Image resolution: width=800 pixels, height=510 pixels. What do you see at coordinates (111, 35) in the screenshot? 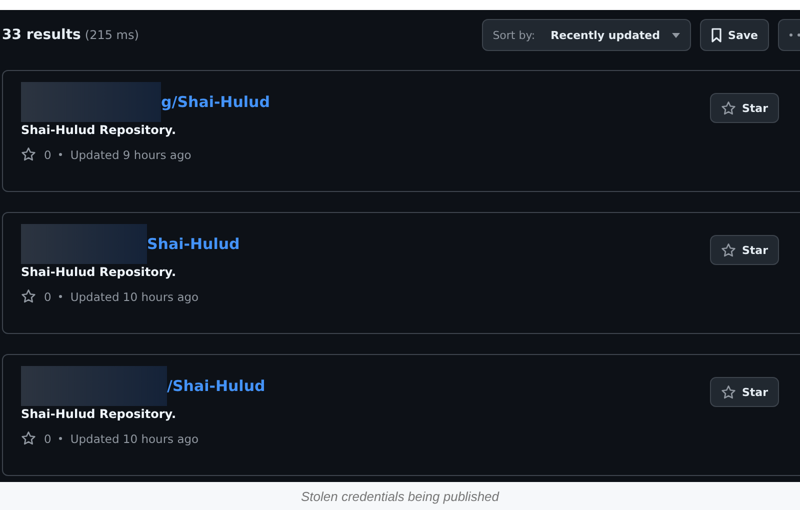
I see `search-time: (215 ms)` at bounding box center [111, 35].